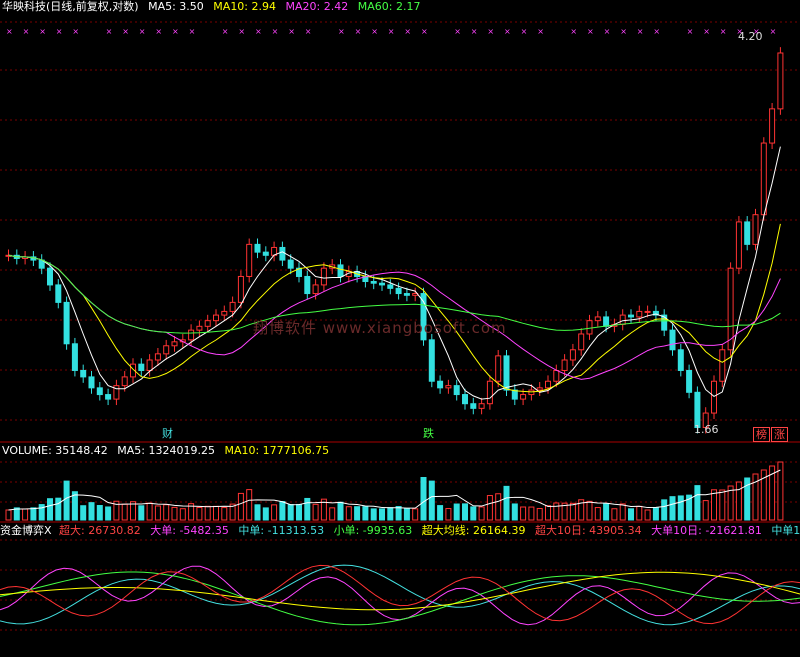 The height and width of the screenshot is (657, 800). I want to click on flow-super-line, so click(400, 594).